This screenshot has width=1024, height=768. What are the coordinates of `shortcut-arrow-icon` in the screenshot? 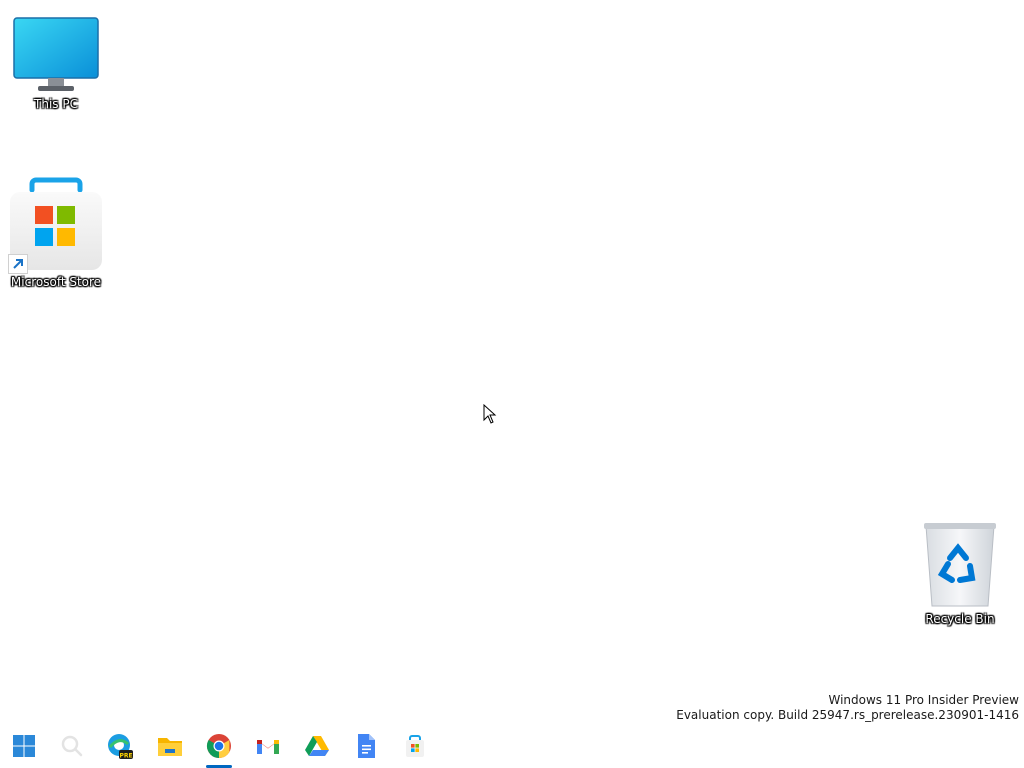 It's located at (18, 264).